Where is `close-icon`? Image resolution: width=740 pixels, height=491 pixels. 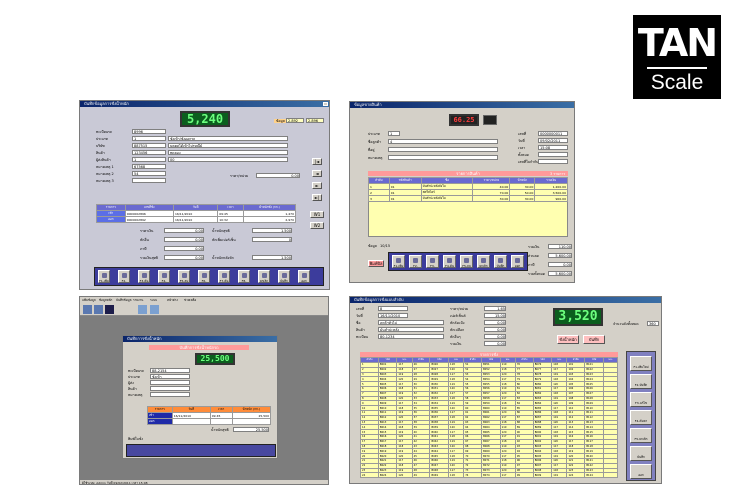 close-icon is located at coordinates (325, 104).